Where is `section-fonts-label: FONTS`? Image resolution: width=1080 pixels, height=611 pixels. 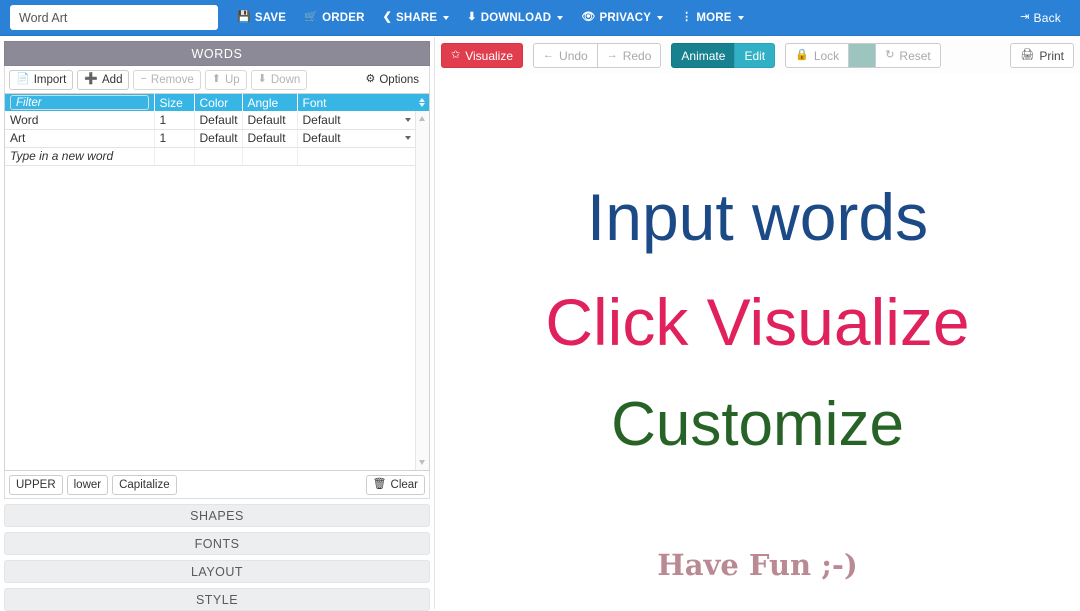
section-fonts-label: FONTS is located at coordinates (217, 543).